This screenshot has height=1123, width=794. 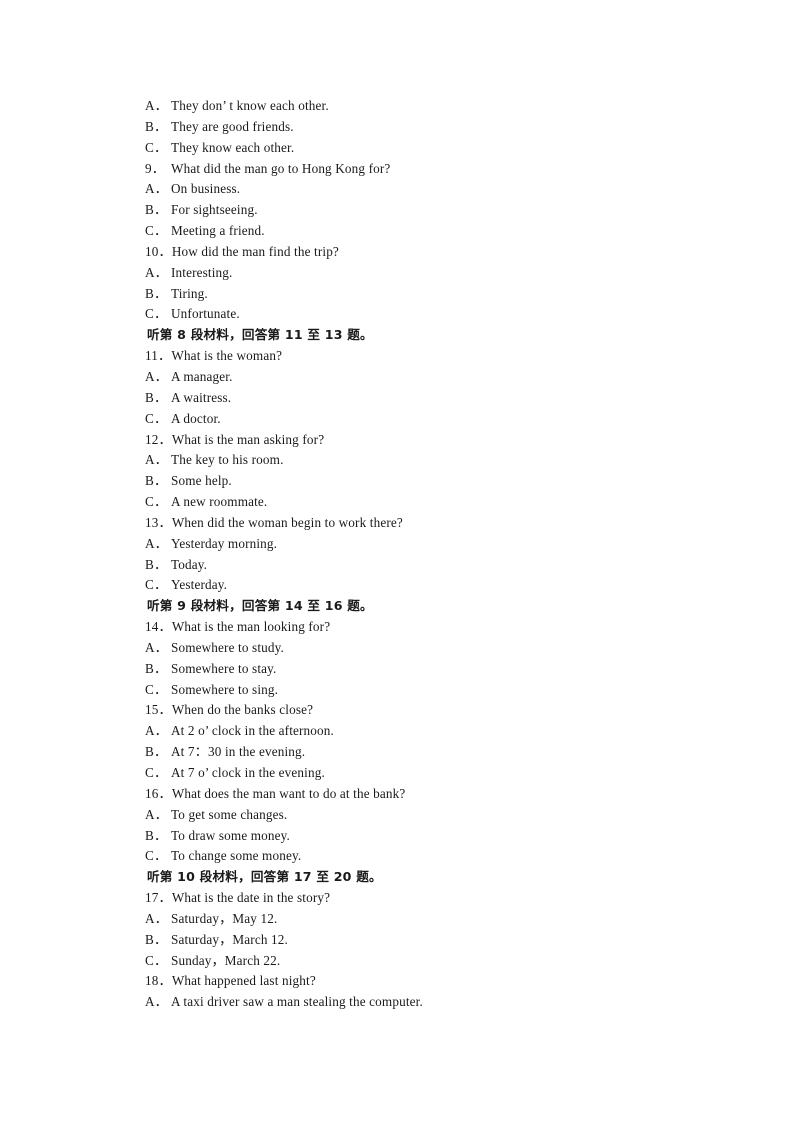 What do you see at coordinates (218, 231) in the screenshot?
I see `option-text: Meeting a friend.` at bounding box center [218, 231].